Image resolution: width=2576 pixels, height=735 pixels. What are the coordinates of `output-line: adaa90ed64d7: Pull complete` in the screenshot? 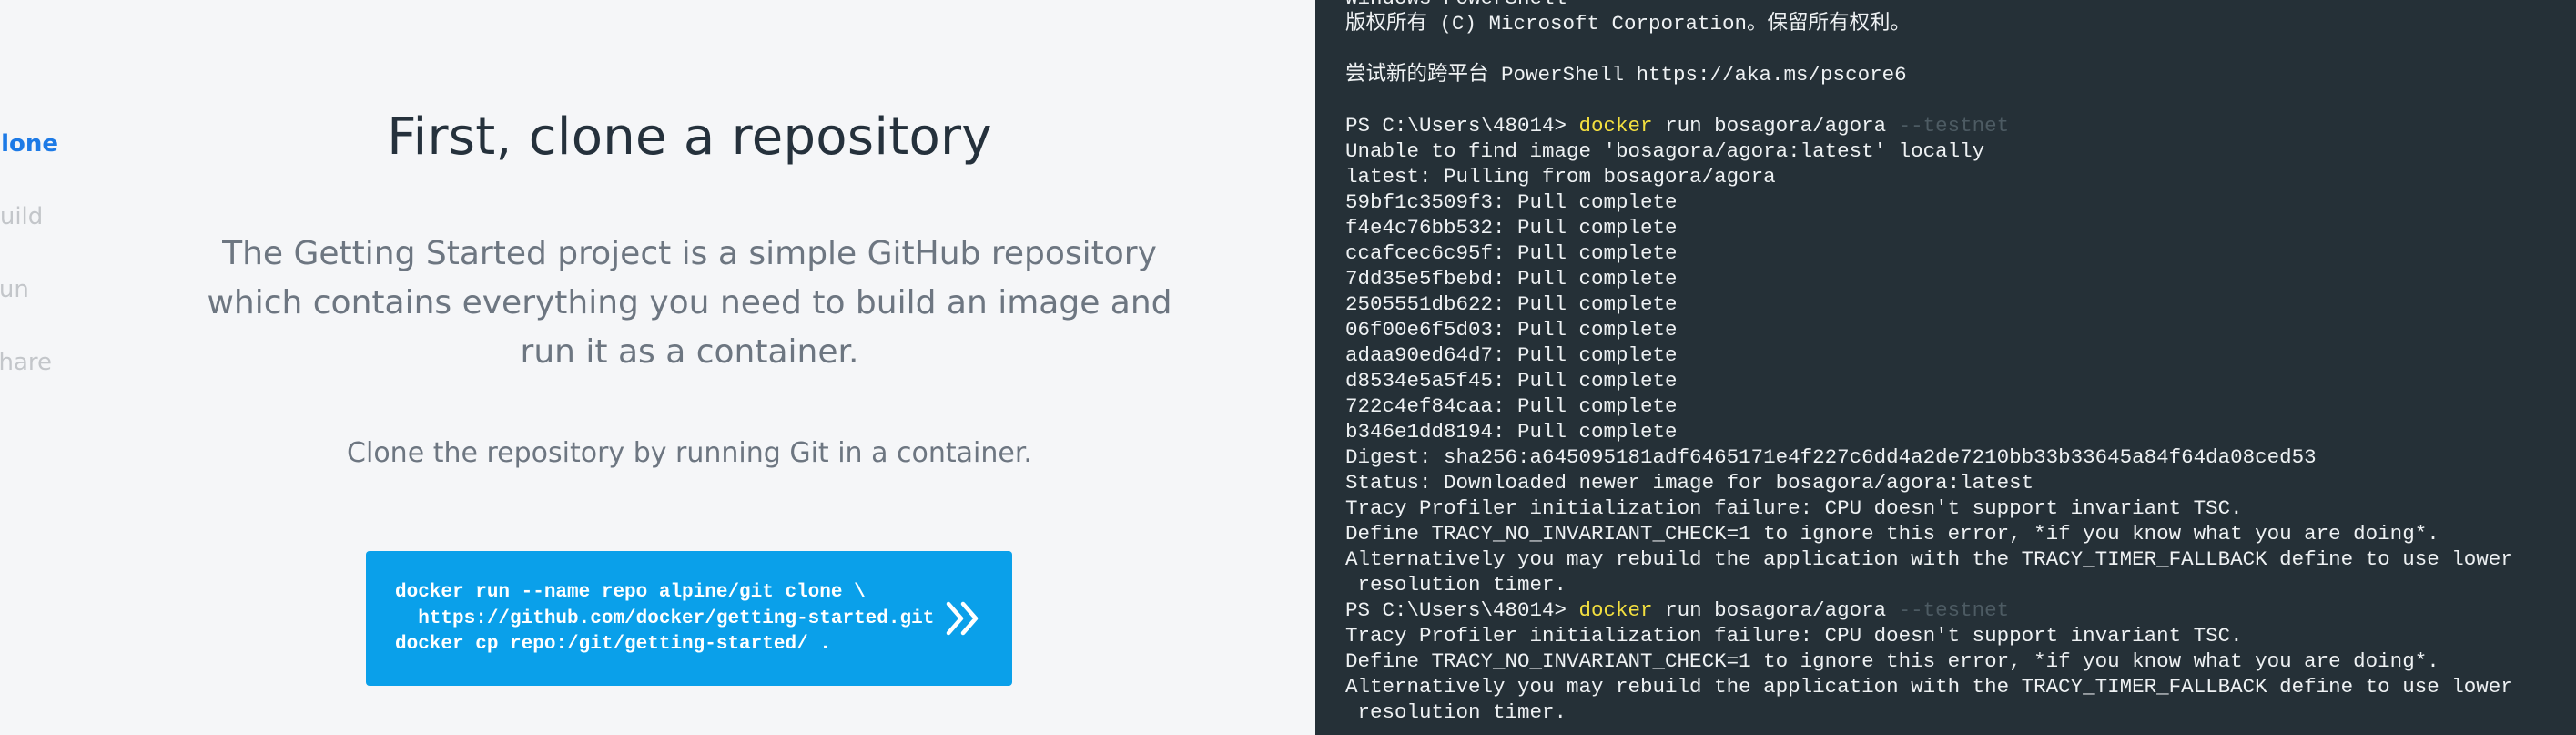 It's located at (1511, 355).